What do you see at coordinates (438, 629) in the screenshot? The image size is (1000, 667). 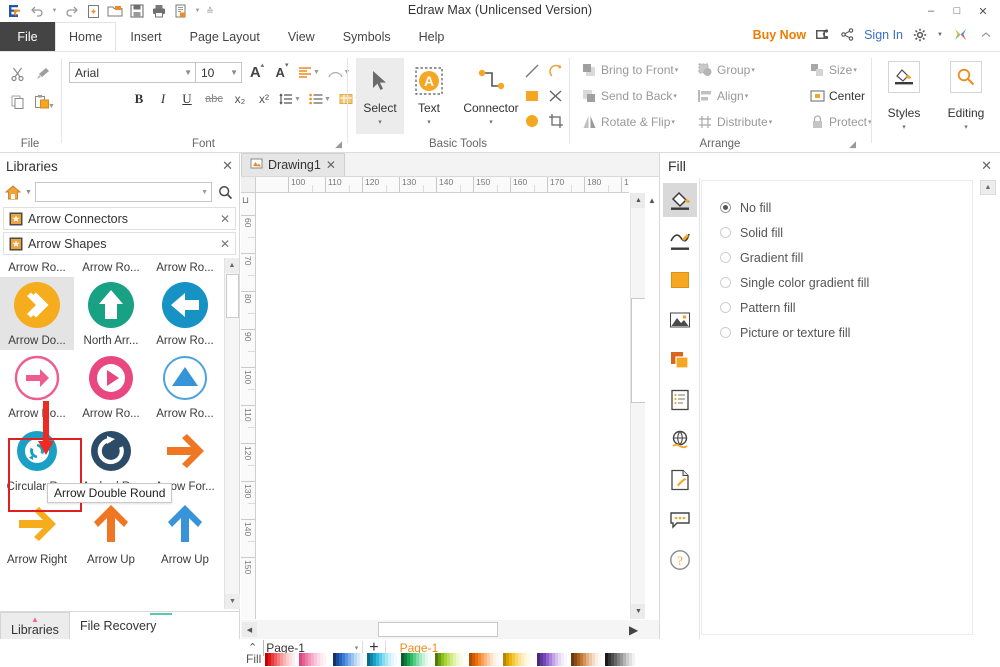 I see `canvas-horizontal-scroll-thumb` at bounding box center [438, 629].